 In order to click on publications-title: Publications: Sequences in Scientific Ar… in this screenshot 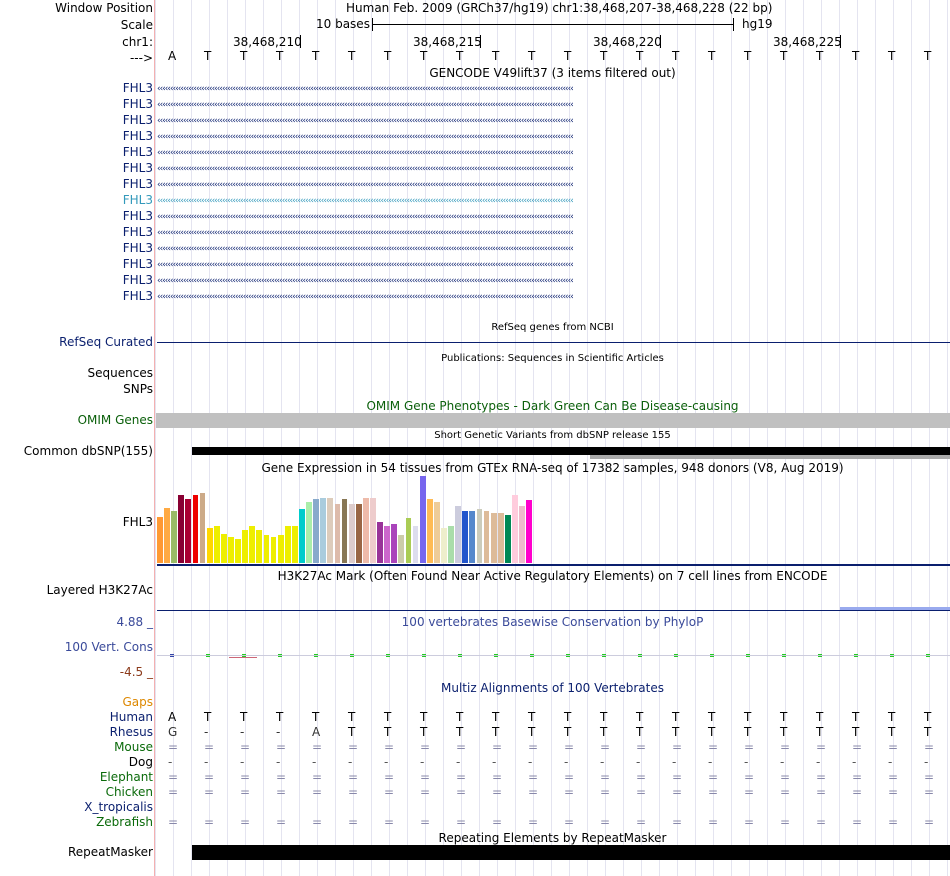, I will do `click(552, 358)`.